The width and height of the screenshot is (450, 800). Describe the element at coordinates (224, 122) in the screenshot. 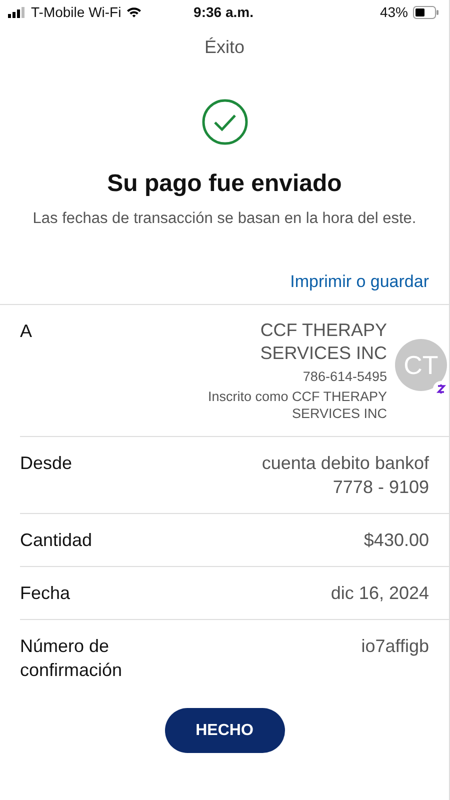

I see `checkmark-circle-icon` at that location.